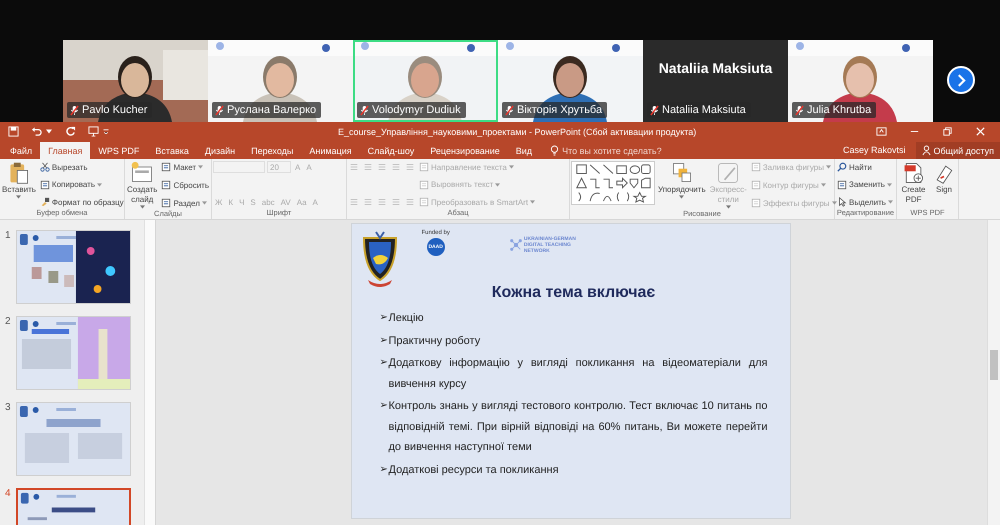 This screenshot has width=1000, height=525. I want to click on ribbon-tab: Рецензирование, so click(465, 150).